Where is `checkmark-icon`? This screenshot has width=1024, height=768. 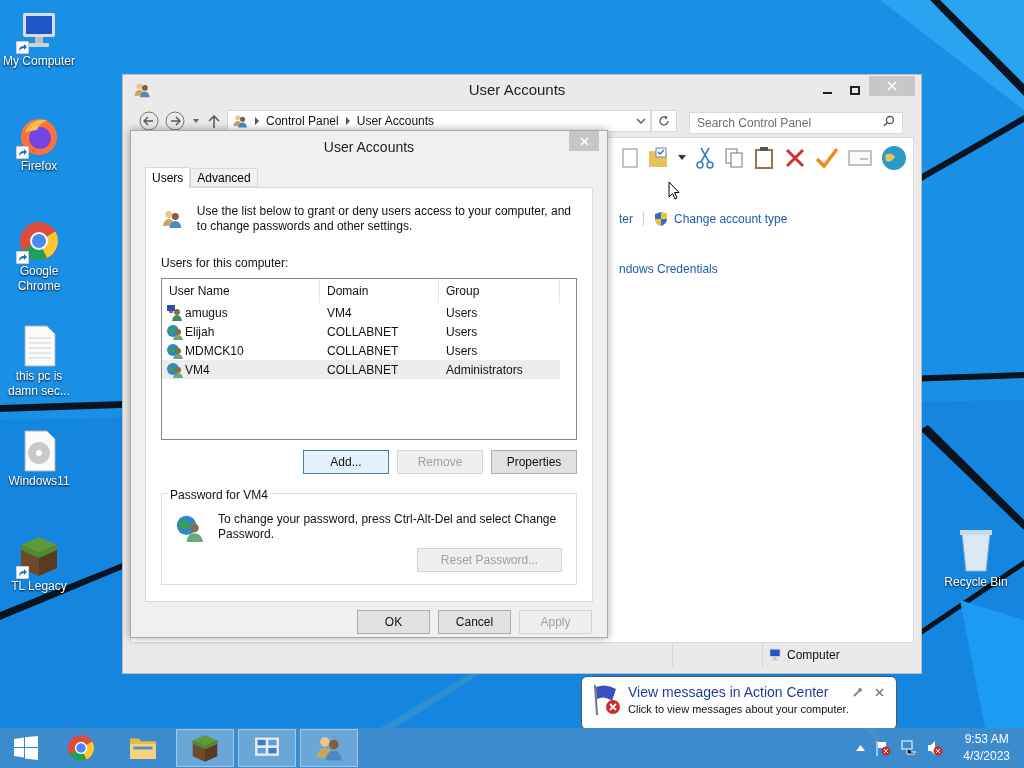
checkmark-icon is located at coordinates (827, 158).